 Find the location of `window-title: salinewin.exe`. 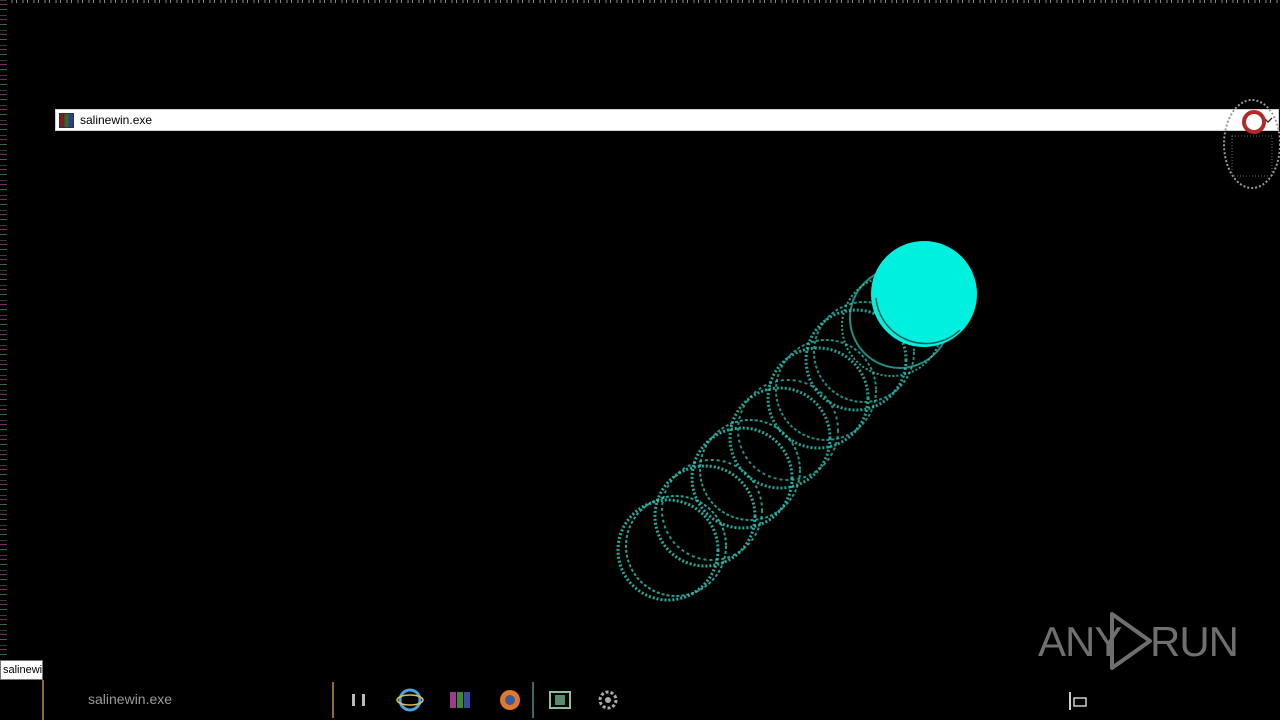

window-title: salinewin.exe is located at coordinates (116, 120).